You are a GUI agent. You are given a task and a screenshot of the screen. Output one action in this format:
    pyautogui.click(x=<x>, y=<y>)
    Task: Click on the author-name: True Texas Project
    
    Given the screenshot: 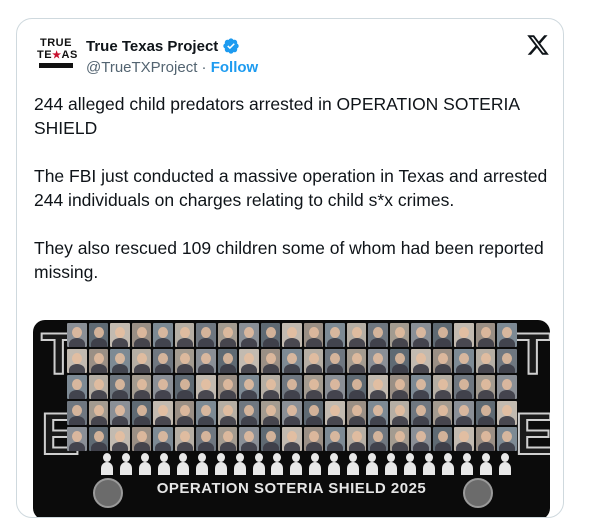 What is the action you would take?
    pyautogui.click(x=163, y=46)
    